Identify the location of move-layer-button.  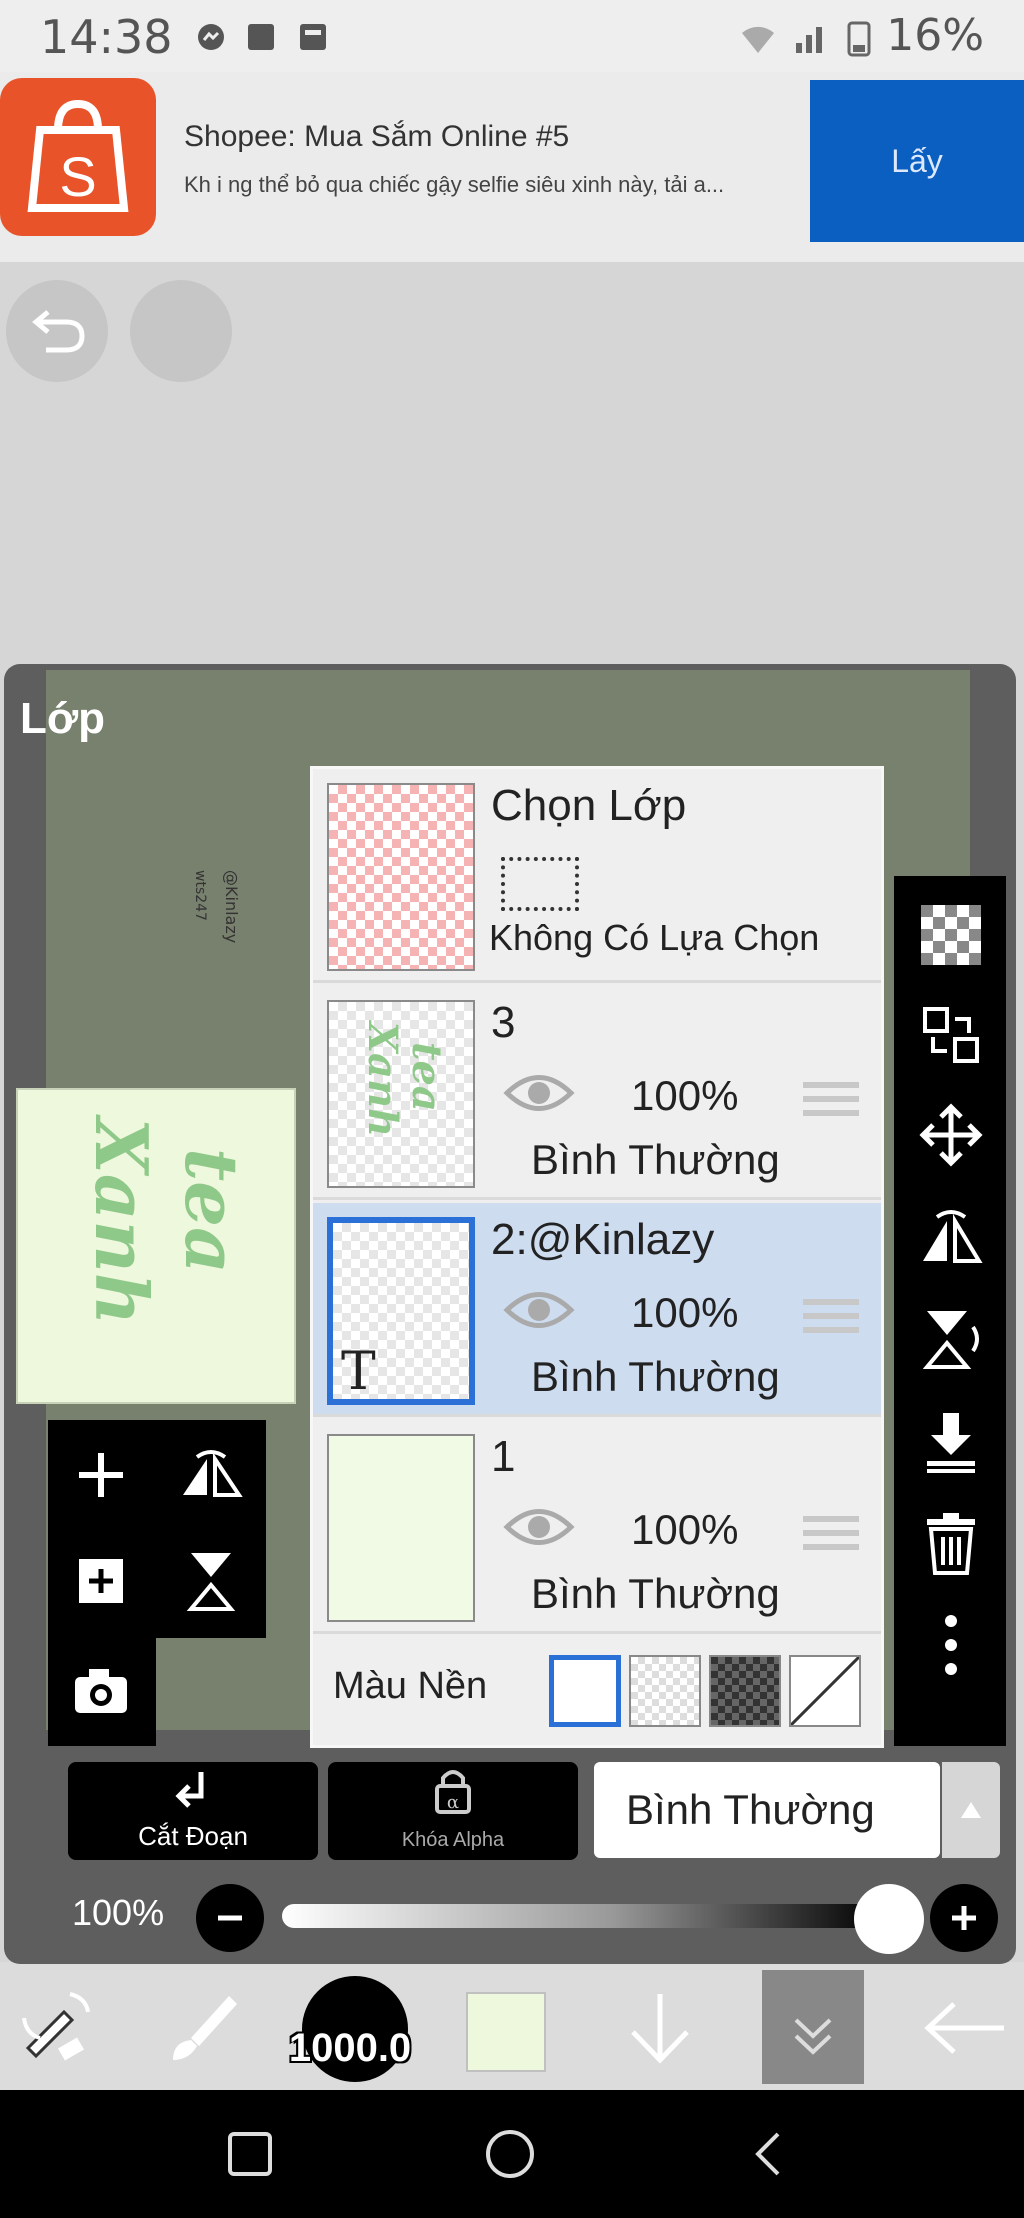
(951, 1135).